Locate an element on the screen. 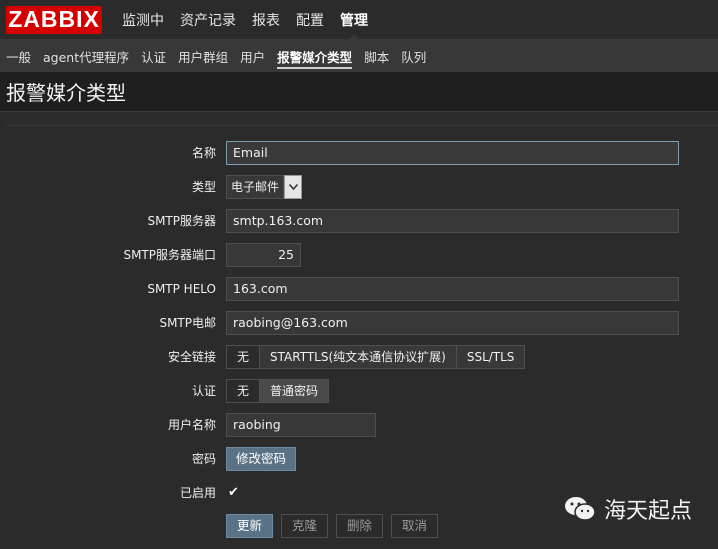 This screenshot has height=549, width=718. clone-button: 克隆 is located at coordinates (305, 526).